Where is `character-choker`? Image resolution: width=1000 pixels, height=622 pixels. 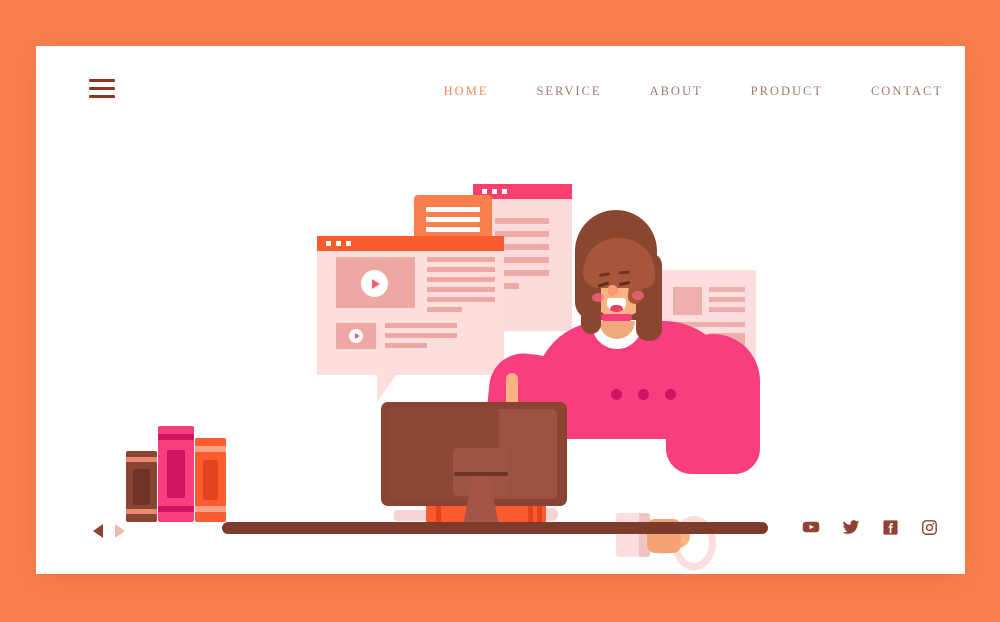 character-choker is located at coordinates (616, 317).